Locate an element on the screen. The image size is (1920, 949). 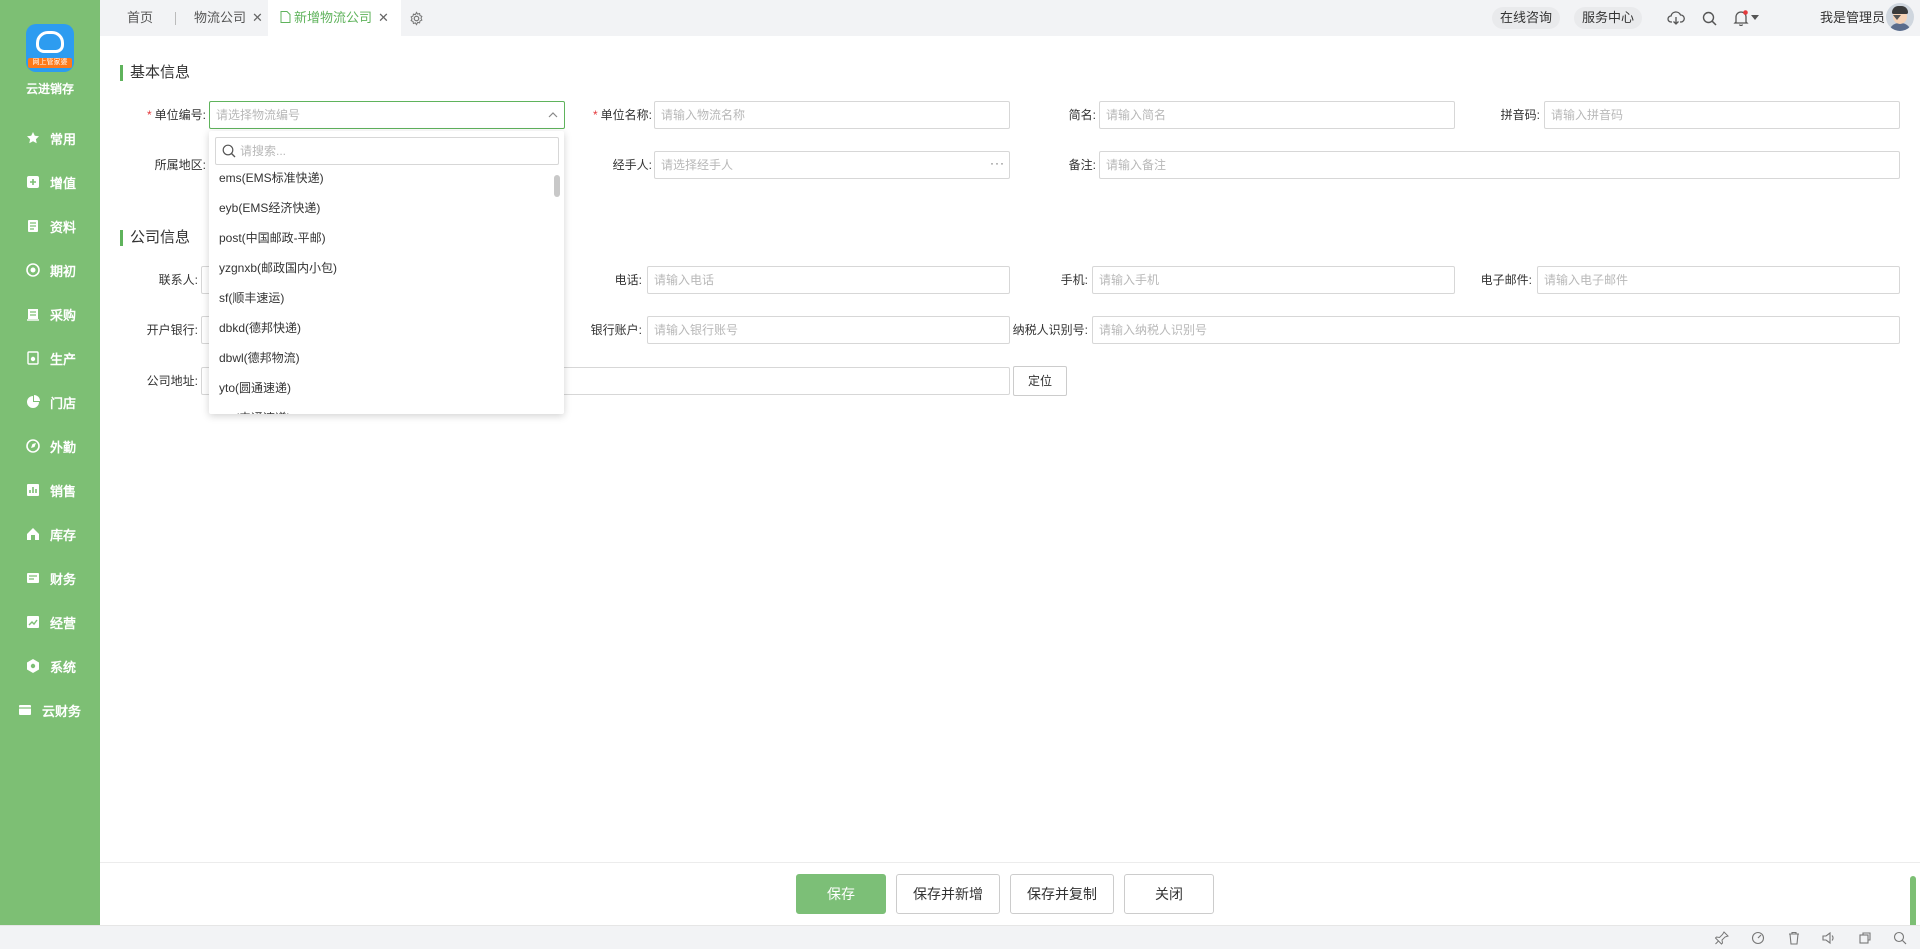
email-field is located at coordinates (1718, 280).